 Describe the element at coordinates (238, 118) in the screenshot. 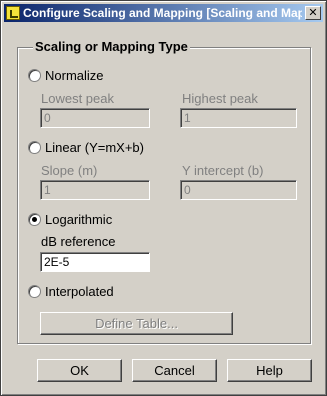

I see `highest-peak-field: 1` at that location.